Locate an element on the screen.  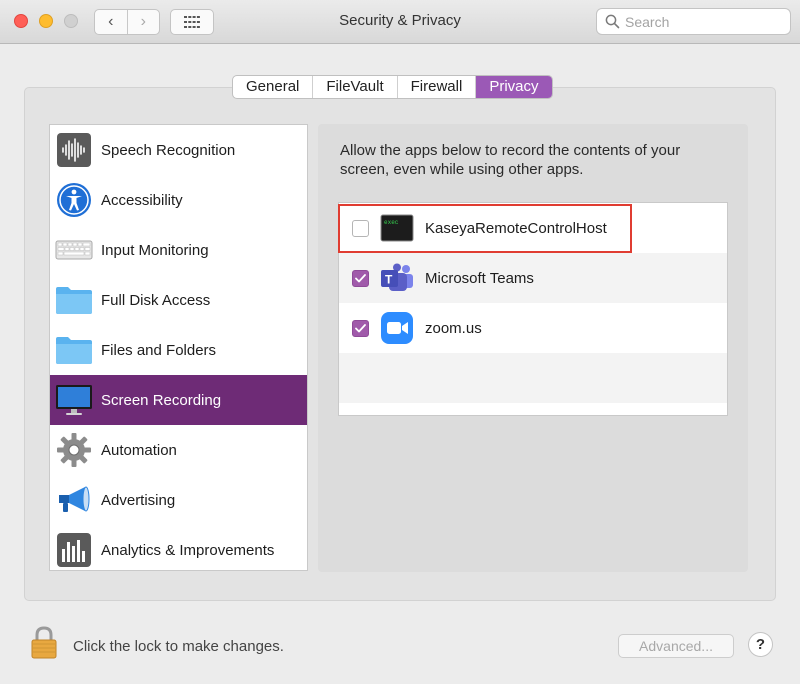
tab-bar: General FileVault Firewall Privacy is located at coordinates (392, 87).